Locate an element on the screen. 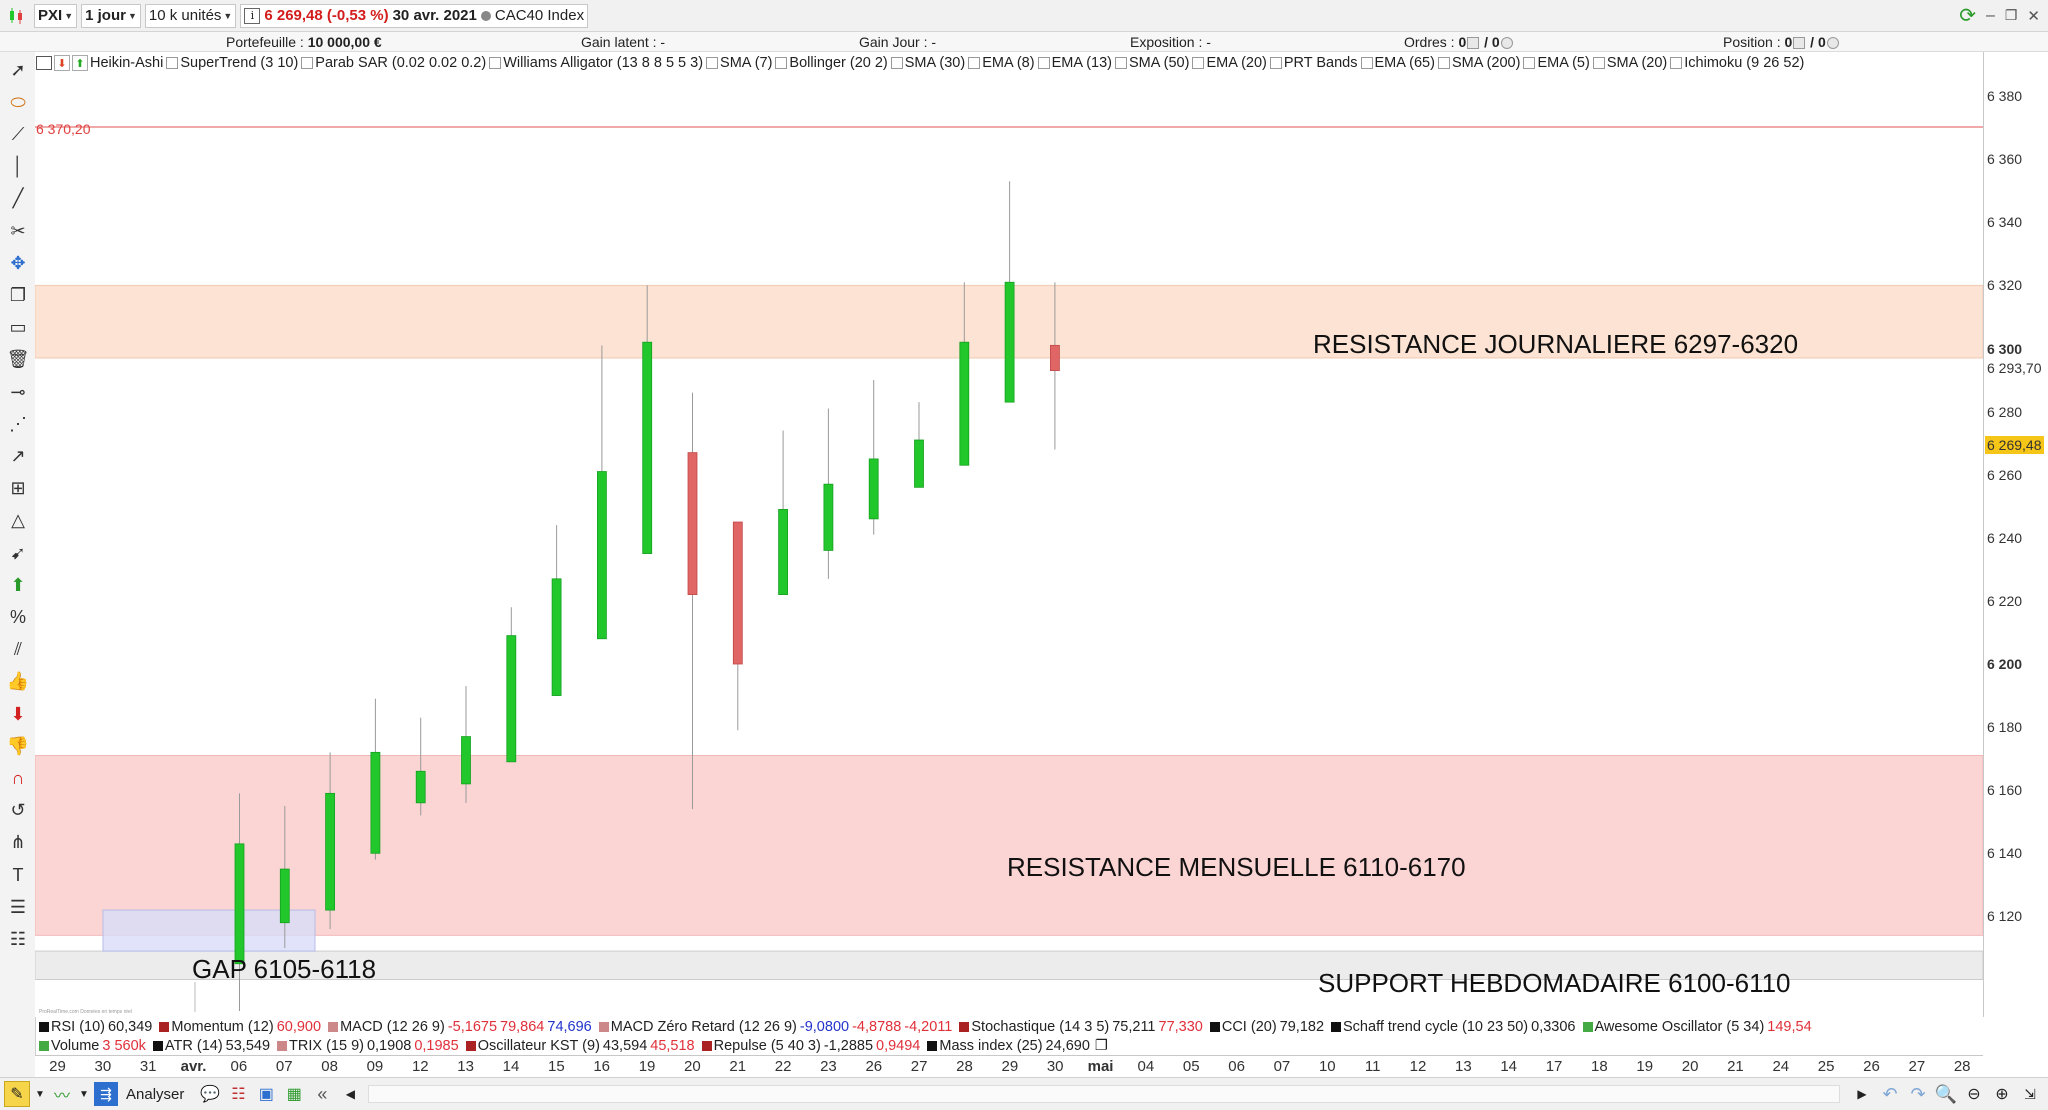 The image size is (2048, 1110). pitchfork-icon: ⋔ is located at coordinates (18, 843).